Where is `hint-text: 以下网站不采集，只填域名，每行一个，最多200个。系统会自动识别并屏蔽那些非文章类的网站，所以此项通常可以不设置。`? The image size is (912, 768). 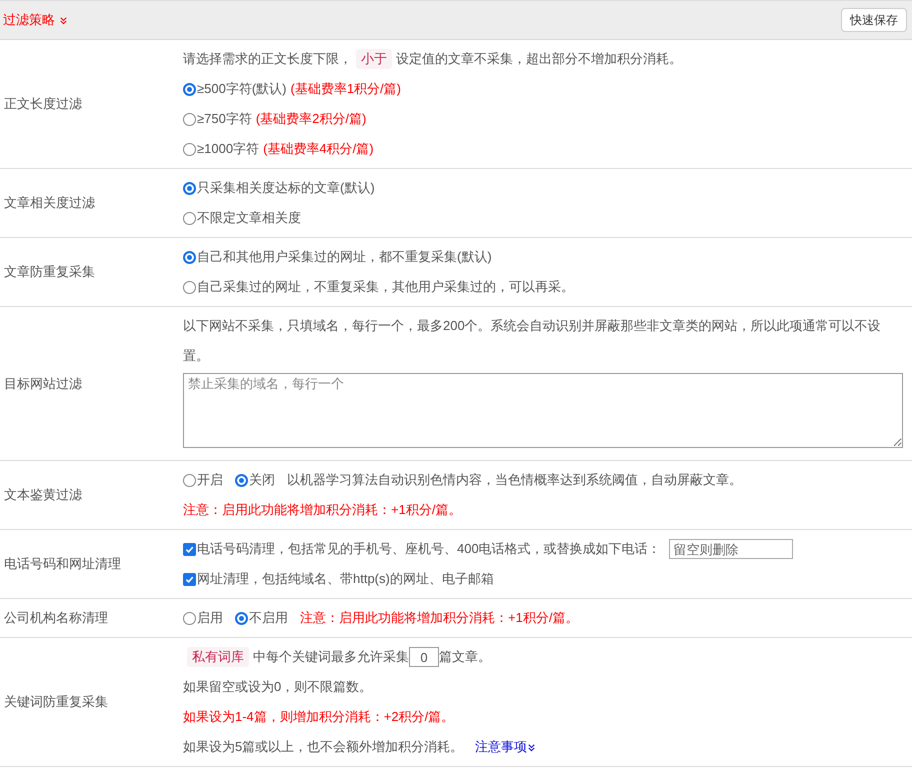 hint-text: 以下网站不采集，只填域名，每行一个，最多200个。系统会自动识别并屏蔽那些非文章类的网站，所以此项通常可以不设置。 is located at coordinates (532, 341).